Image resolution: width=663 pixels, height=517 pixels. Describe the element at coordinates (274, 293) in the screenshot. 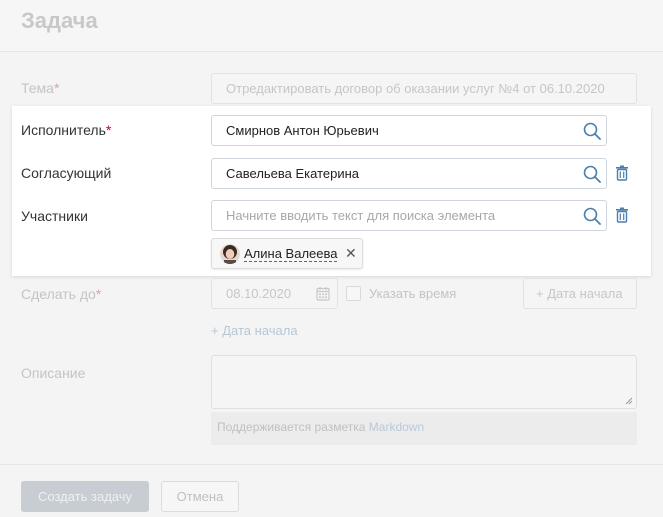

I see `due-date-input: 08.10.2020` at that location.